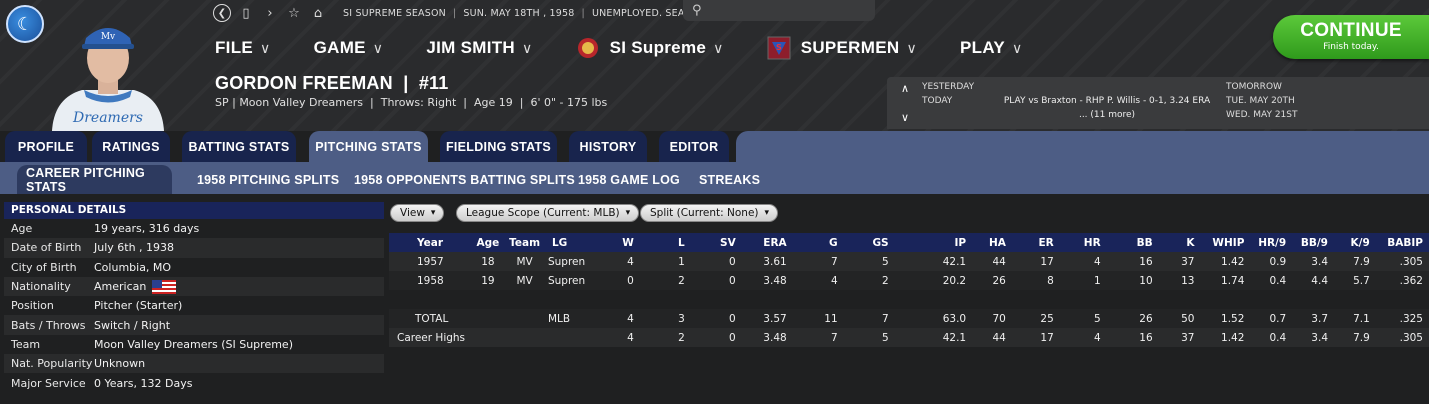  Describe the element at coordinates (1355, 242) in the screenshot. I see `column-header-k-9: K/9` at that location.